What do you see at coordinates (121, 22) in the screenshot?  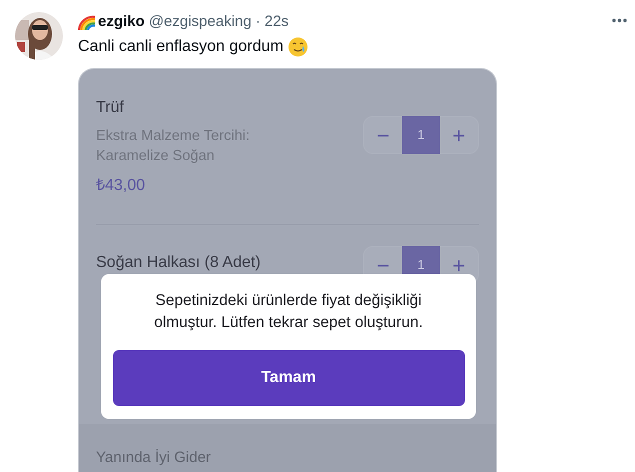 I see `user-name: ezgiko` at bounding box center [121, 22].